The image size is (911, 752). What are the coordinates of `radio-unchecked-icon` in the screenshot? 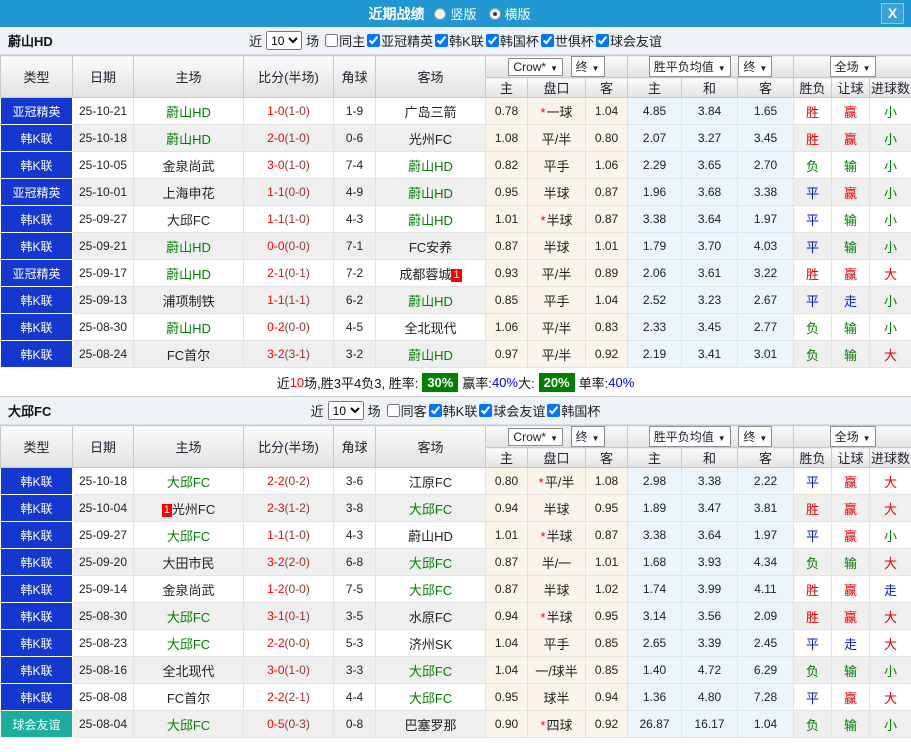 It's located at (440, 13).